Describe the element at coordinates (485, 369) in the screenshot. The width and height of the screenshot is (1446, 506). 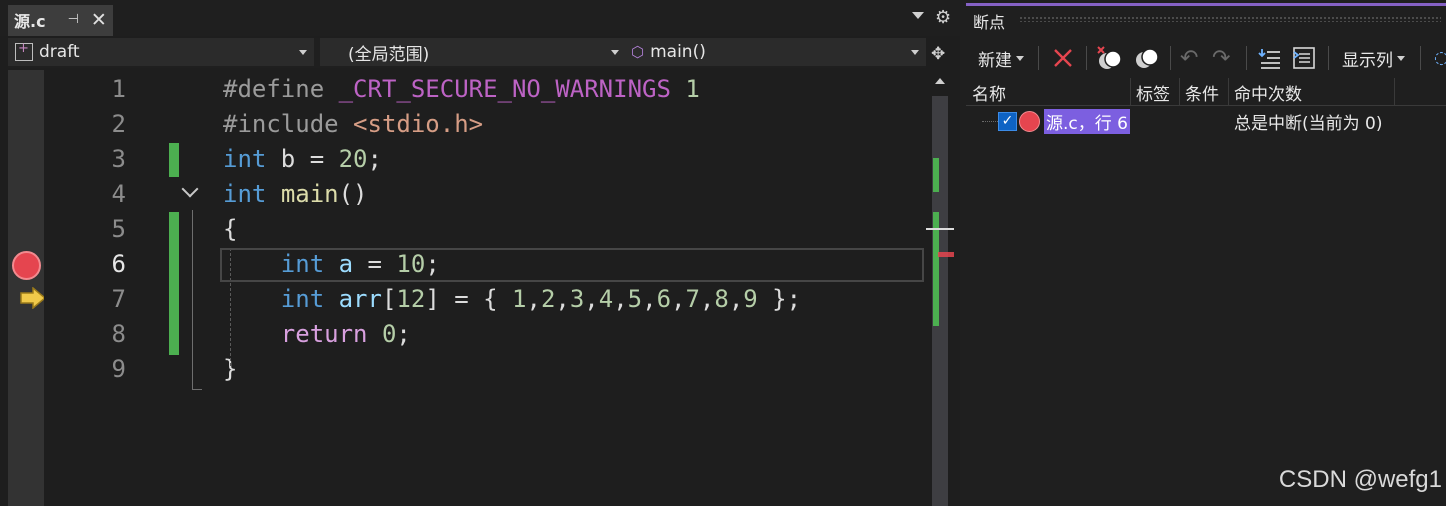
I see `code-line: 9}` at that location.